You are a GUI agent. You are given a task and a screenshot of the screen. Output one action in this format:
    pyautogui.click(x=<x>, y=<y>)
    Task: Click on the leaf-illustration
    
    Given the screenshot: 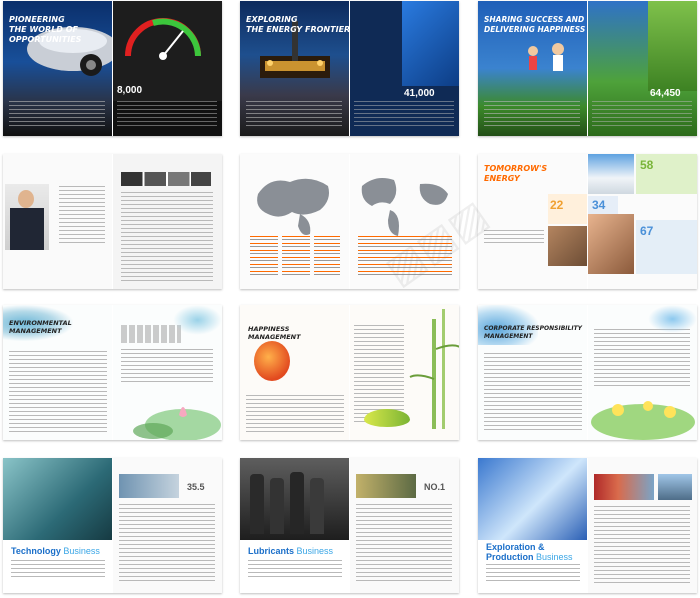 What is the action you would take?
    pyautogui.click(x=387, y=418)
    